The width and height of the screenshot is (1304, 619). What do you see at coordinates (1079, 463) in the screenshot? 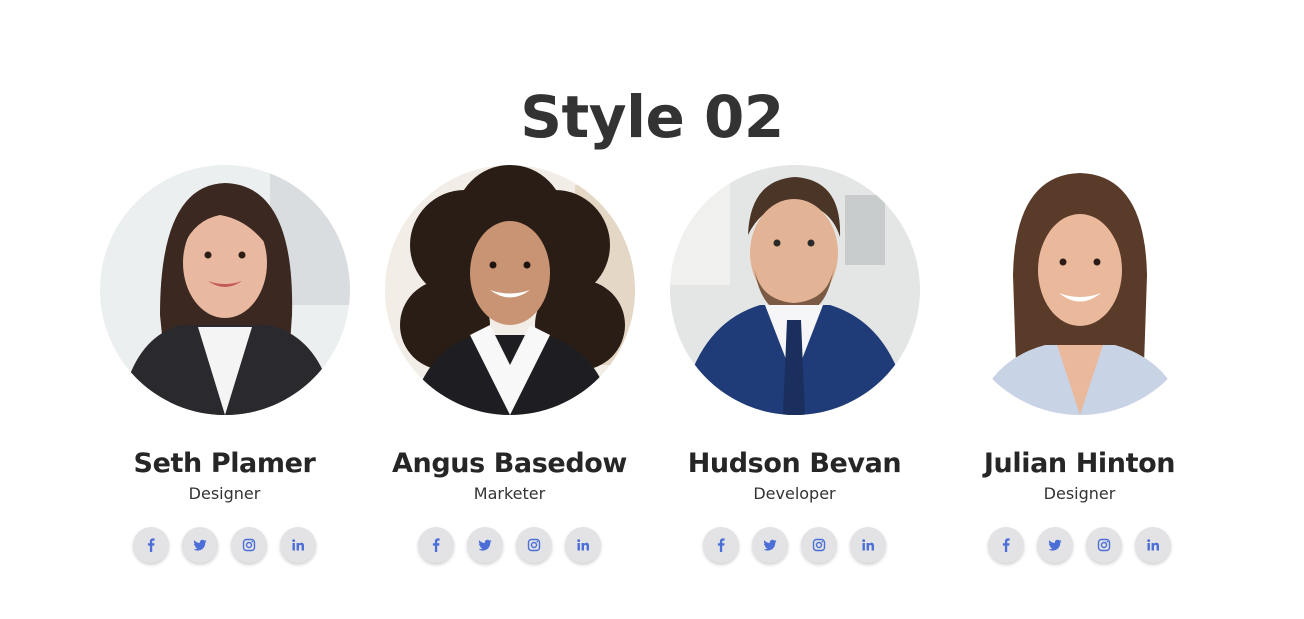
I see `member-name: Julian Hinton` at bounding box center [1079, 463].